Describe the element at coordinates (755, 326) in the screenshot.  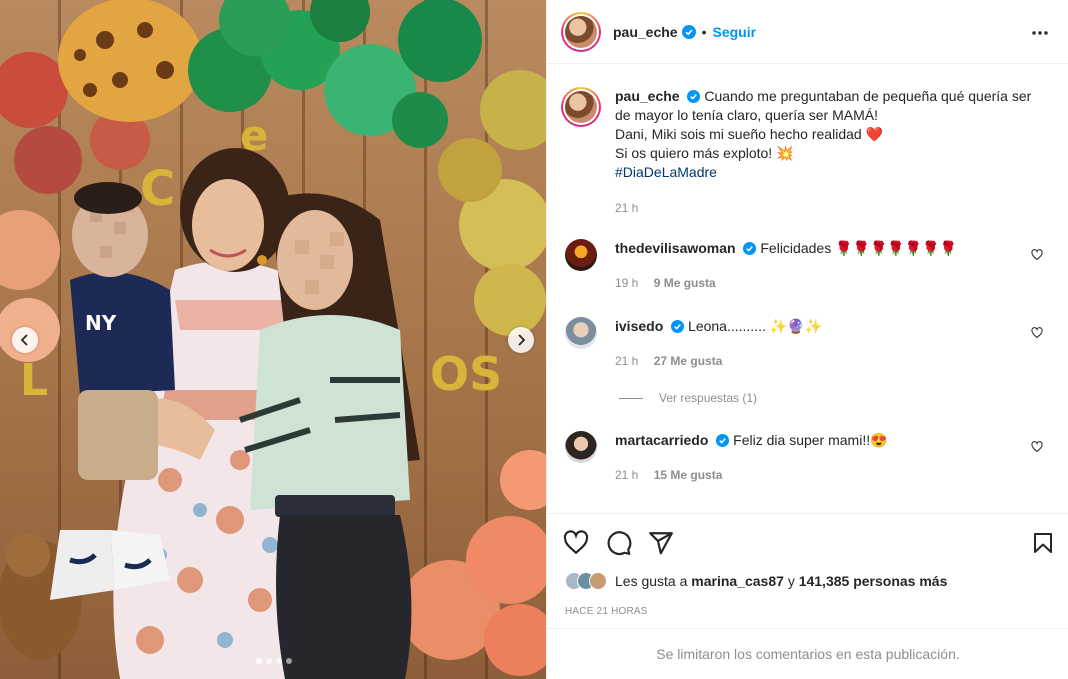
I see `comment-text: Leona.......... ✨🔮✨` at that location.